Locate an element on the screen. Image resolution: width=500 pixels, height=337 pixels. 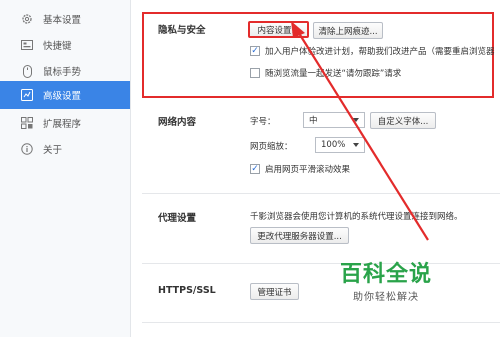
watermark-title: 百科全说 is located at coordinates (386, 274).